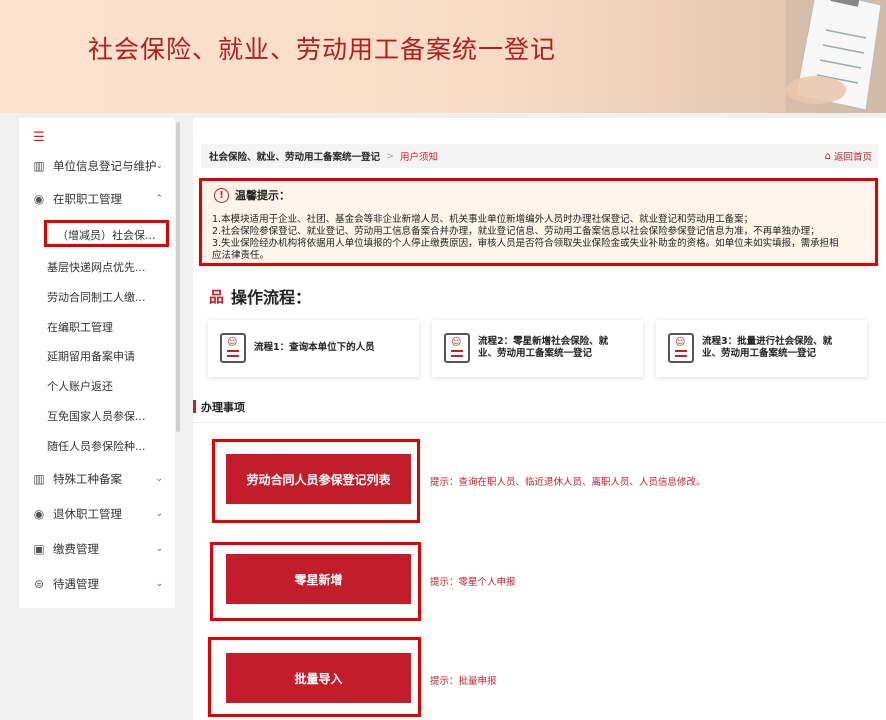  I want to click on sidebar-subitem: 延期留用备案申请, so click(97, 355).